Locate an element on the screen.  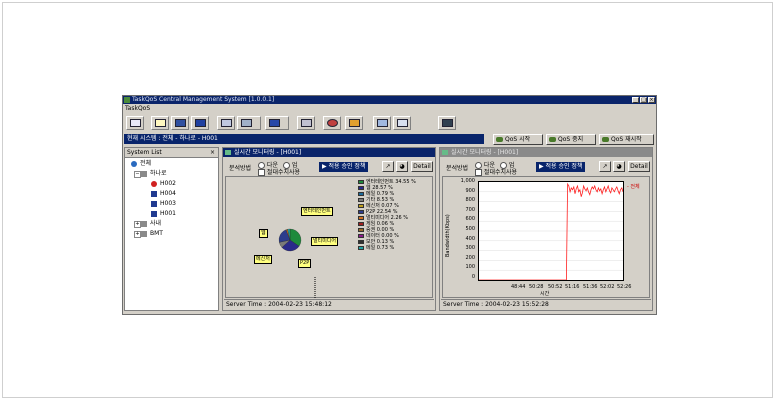
menu-taskqos: TaskQoS is located at coordinates (137, 108).